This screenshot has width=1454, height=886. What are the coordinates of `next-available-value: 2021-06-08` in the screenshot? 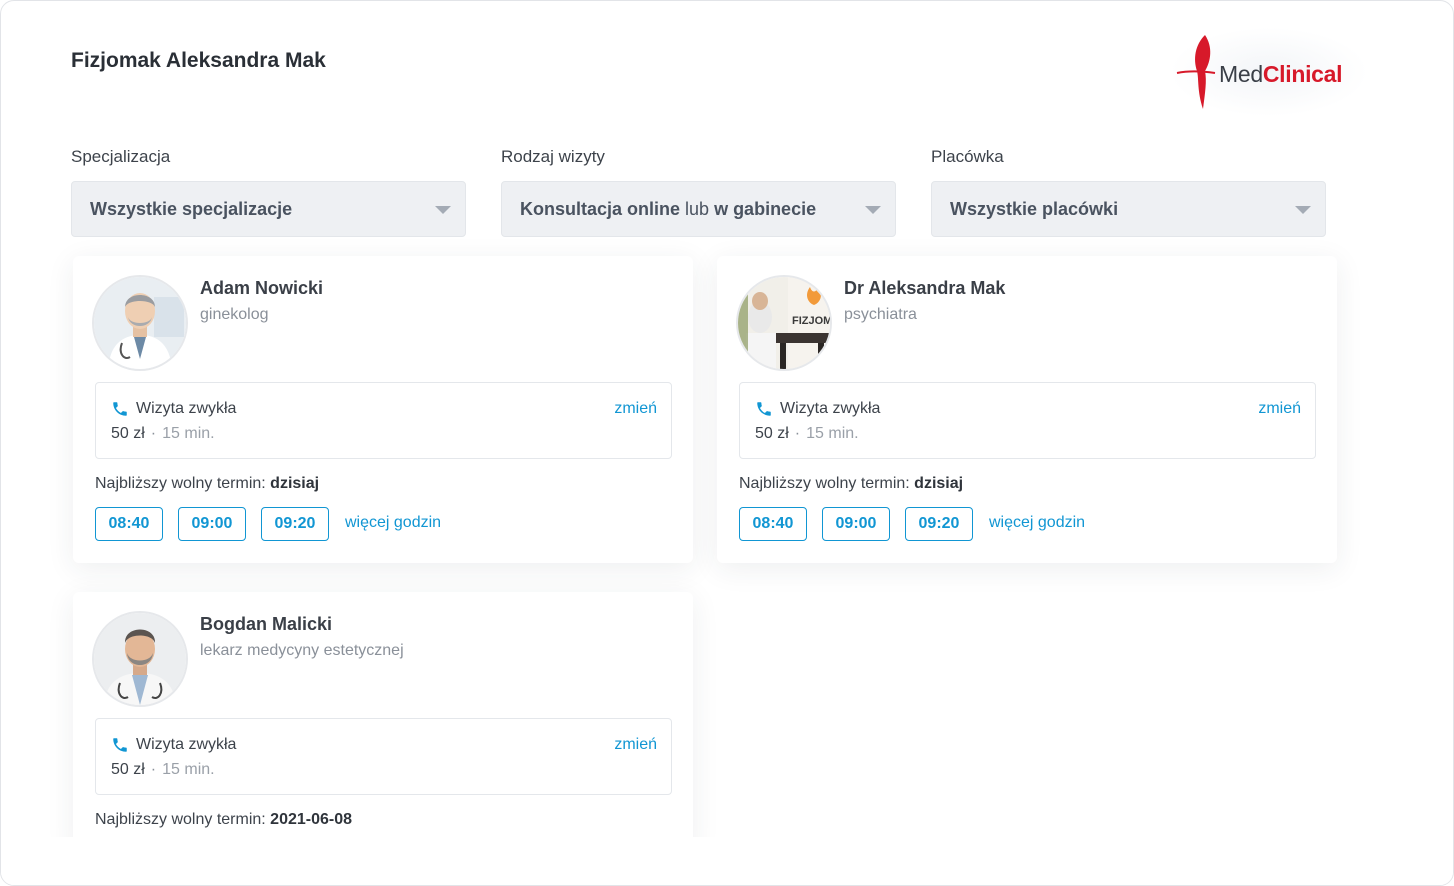 It's located at (311, 819).